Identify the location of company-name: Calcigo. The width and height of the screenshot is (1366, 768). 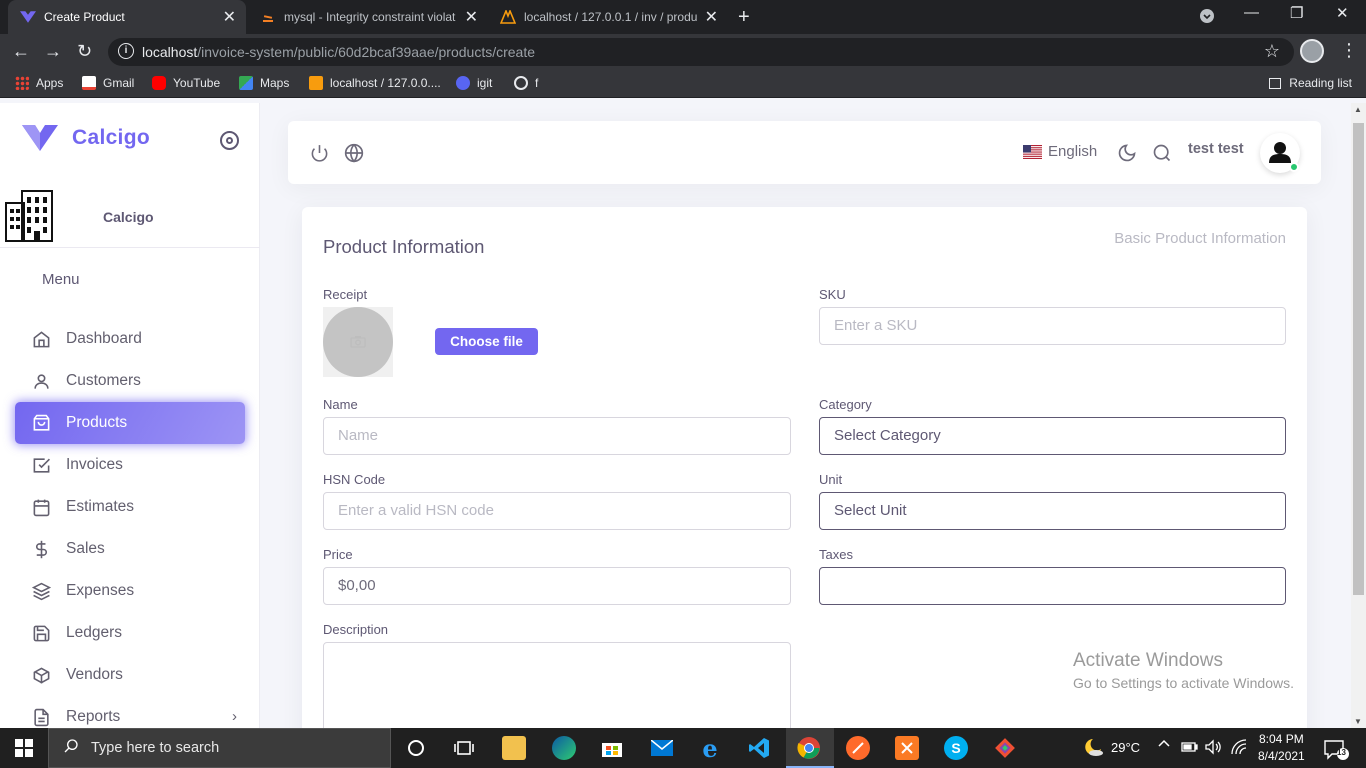
(128, 217).